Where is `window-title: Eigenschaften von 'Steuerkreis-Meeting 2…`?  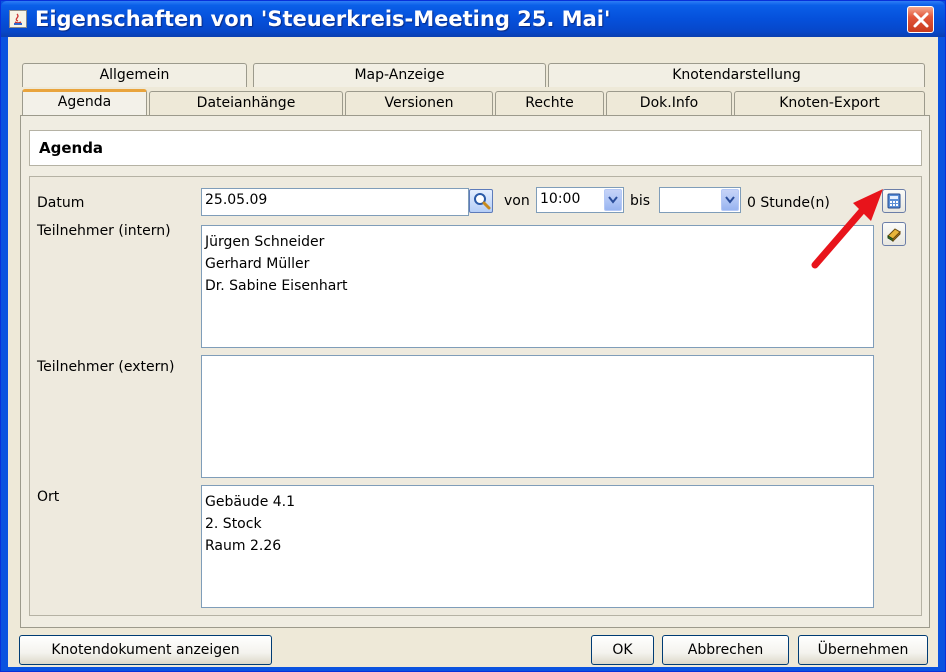 window-title: Eigenschaften von 'Steuerkreis-Meeting 2… is located at coordinates (323, 19).